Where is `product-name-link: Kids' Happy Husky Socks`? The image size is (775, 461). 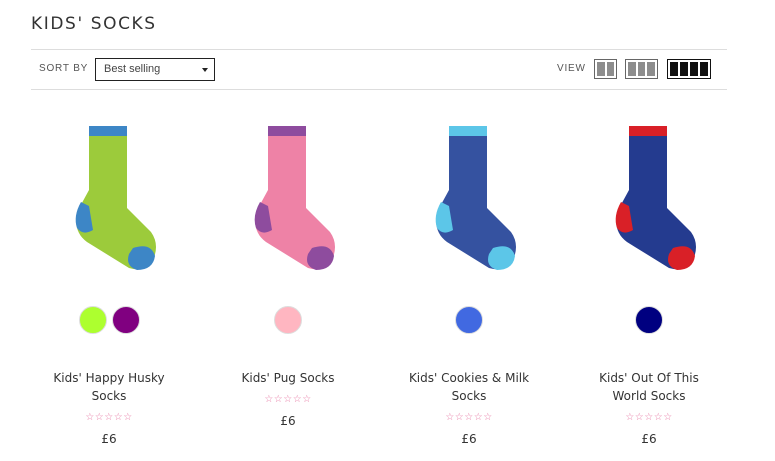 product-name-link: Kids' Happy Husky Socks is located at coordinates (109, 387).